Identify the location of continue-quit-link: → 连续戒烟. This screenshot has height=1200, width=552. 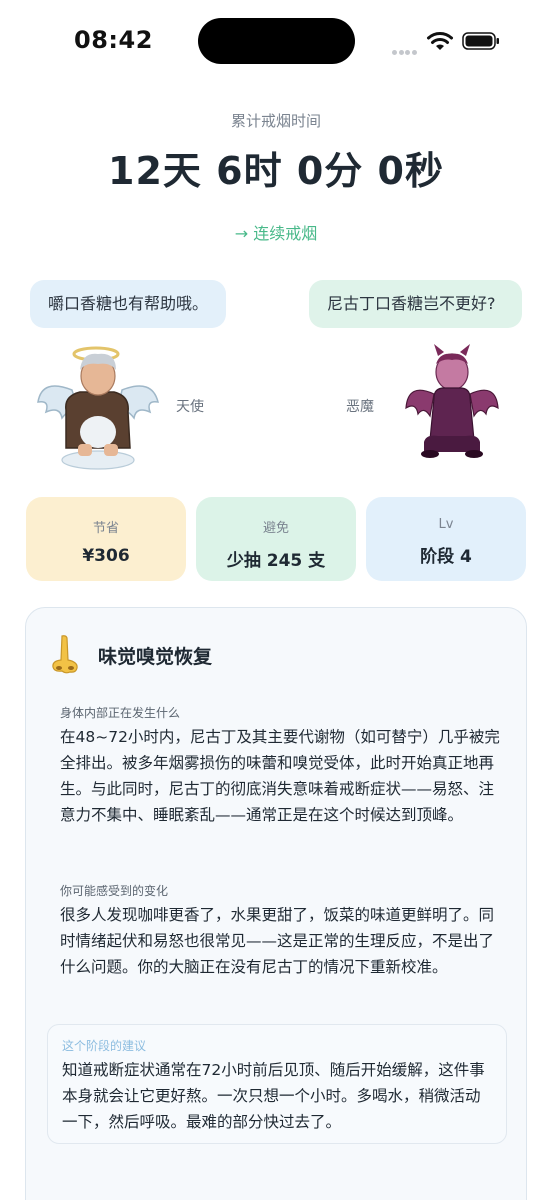
(276, 232).